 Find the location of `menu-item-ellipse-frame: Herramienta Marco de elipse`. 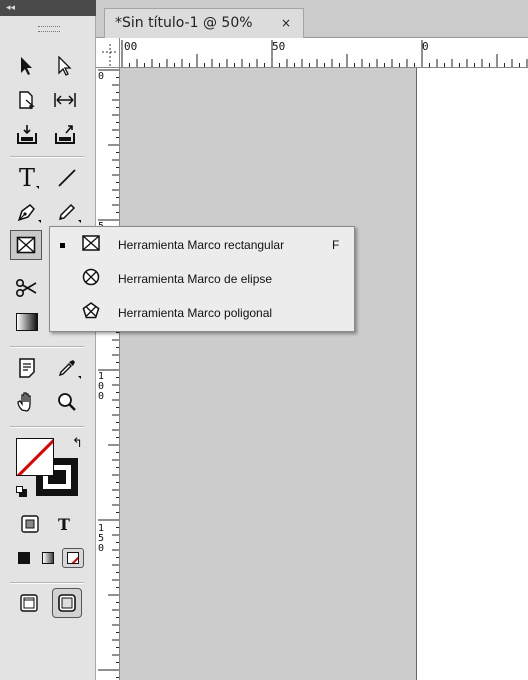

menu-item-ellipse-frame: Herramienta Marco de elipse is located at coordinates (202, 279).